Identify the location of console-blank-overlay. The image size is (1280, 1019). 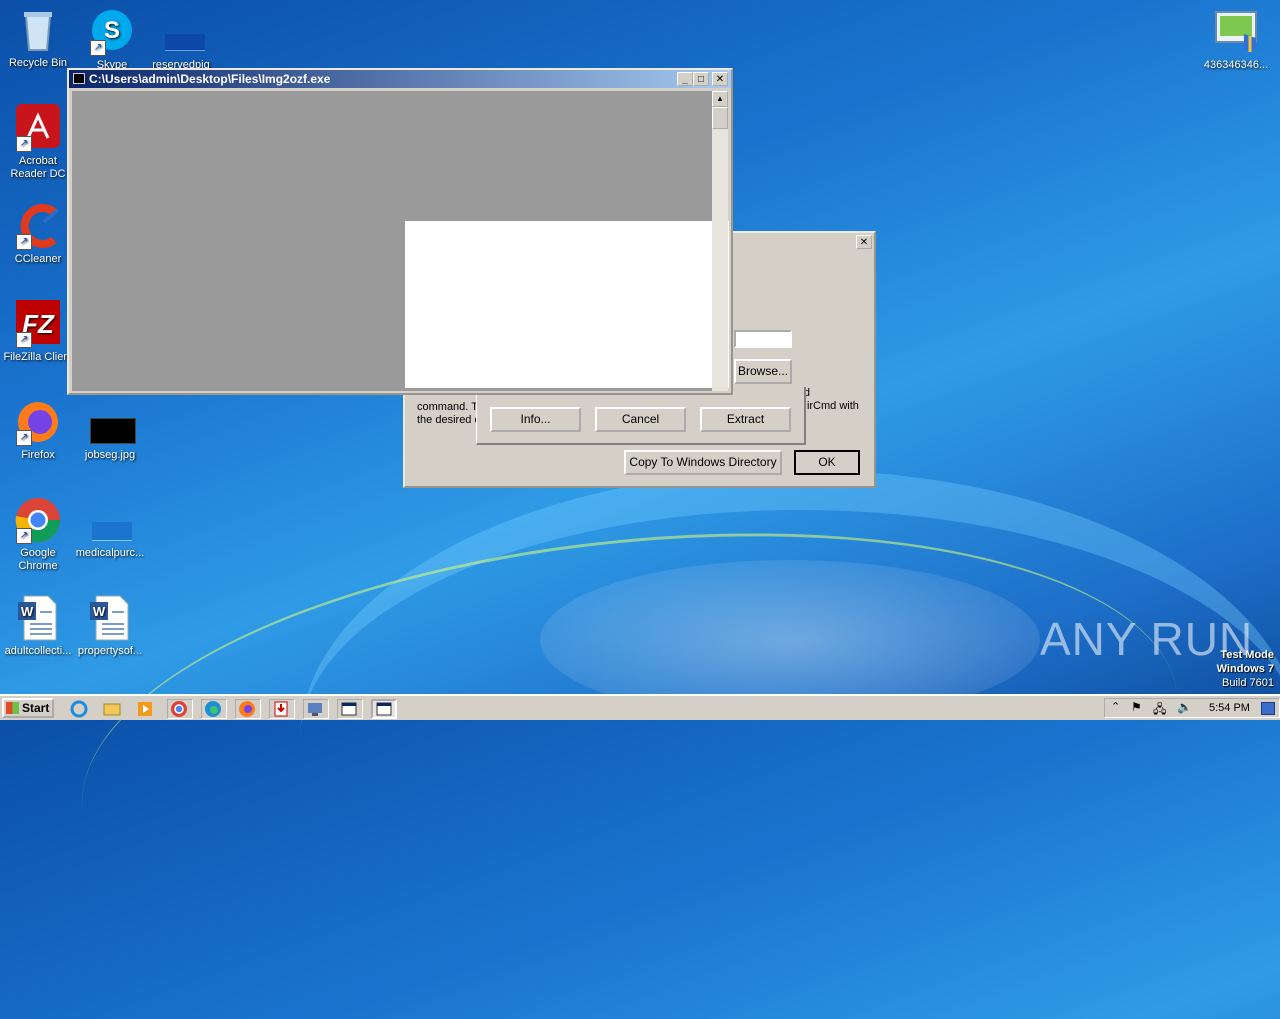
(567, 304).